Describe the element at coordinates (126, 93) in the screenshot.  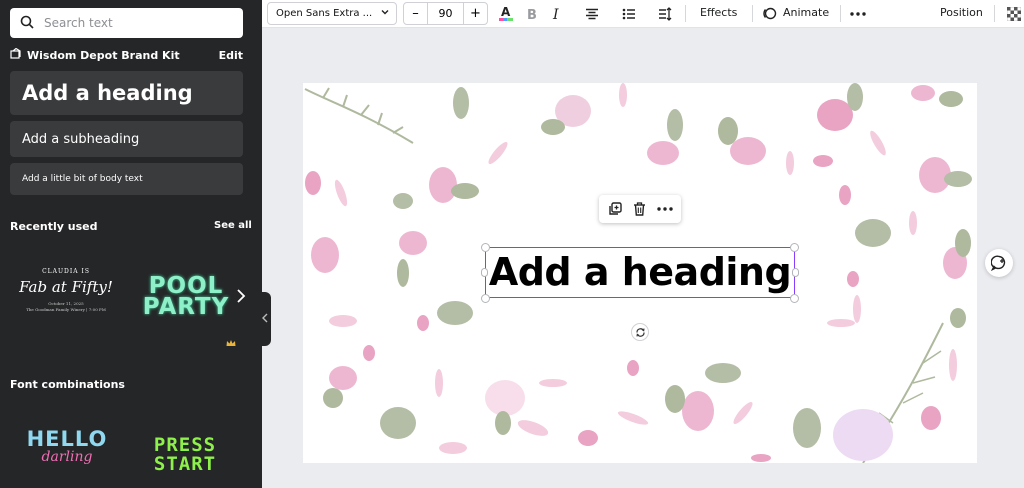
I see `add-heading-button: Add a heading` at that location.